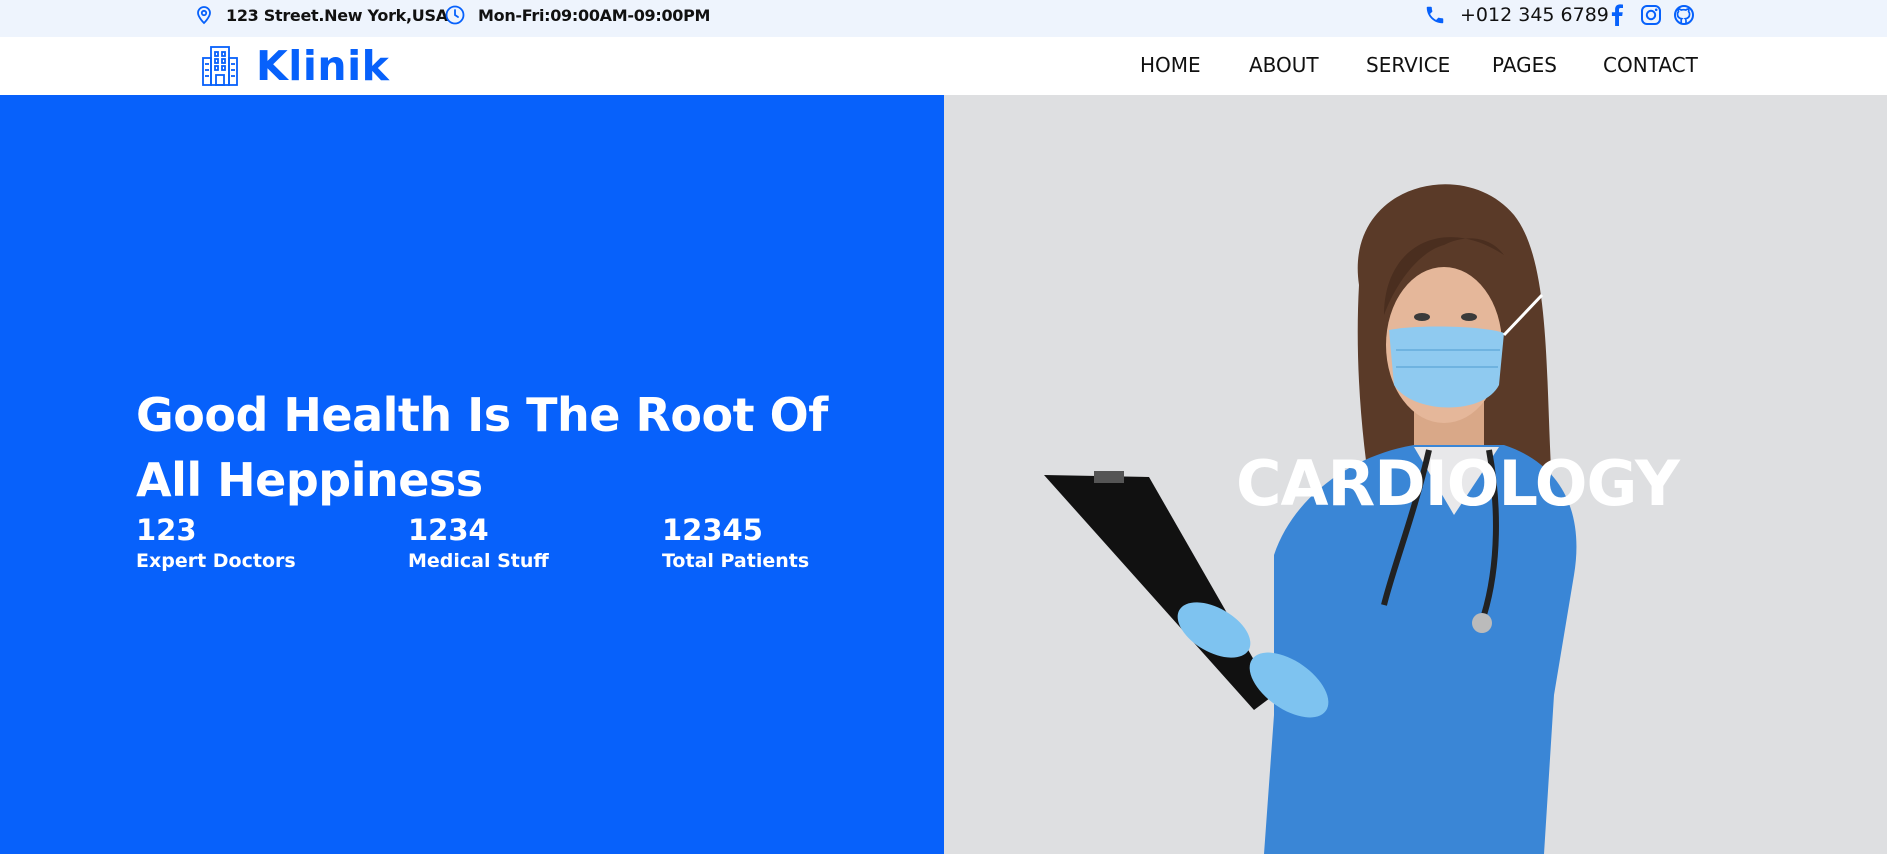 The height and width of the screenshot is (854, 1887). I want to click on facebook-icon, so click(1617, 15).